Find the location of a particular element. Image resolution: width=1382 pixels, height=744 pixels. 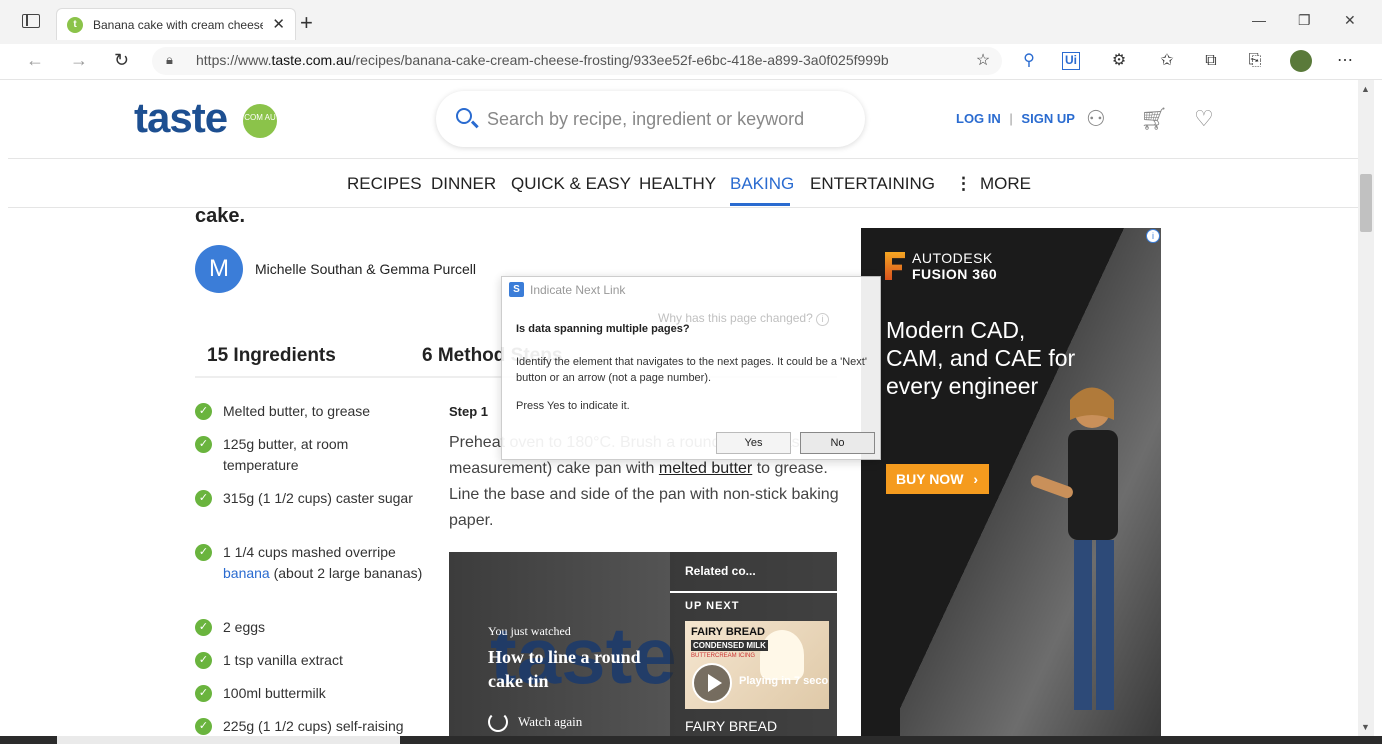

collections-icon: ⧉ is located at coordinates (1211, 61).